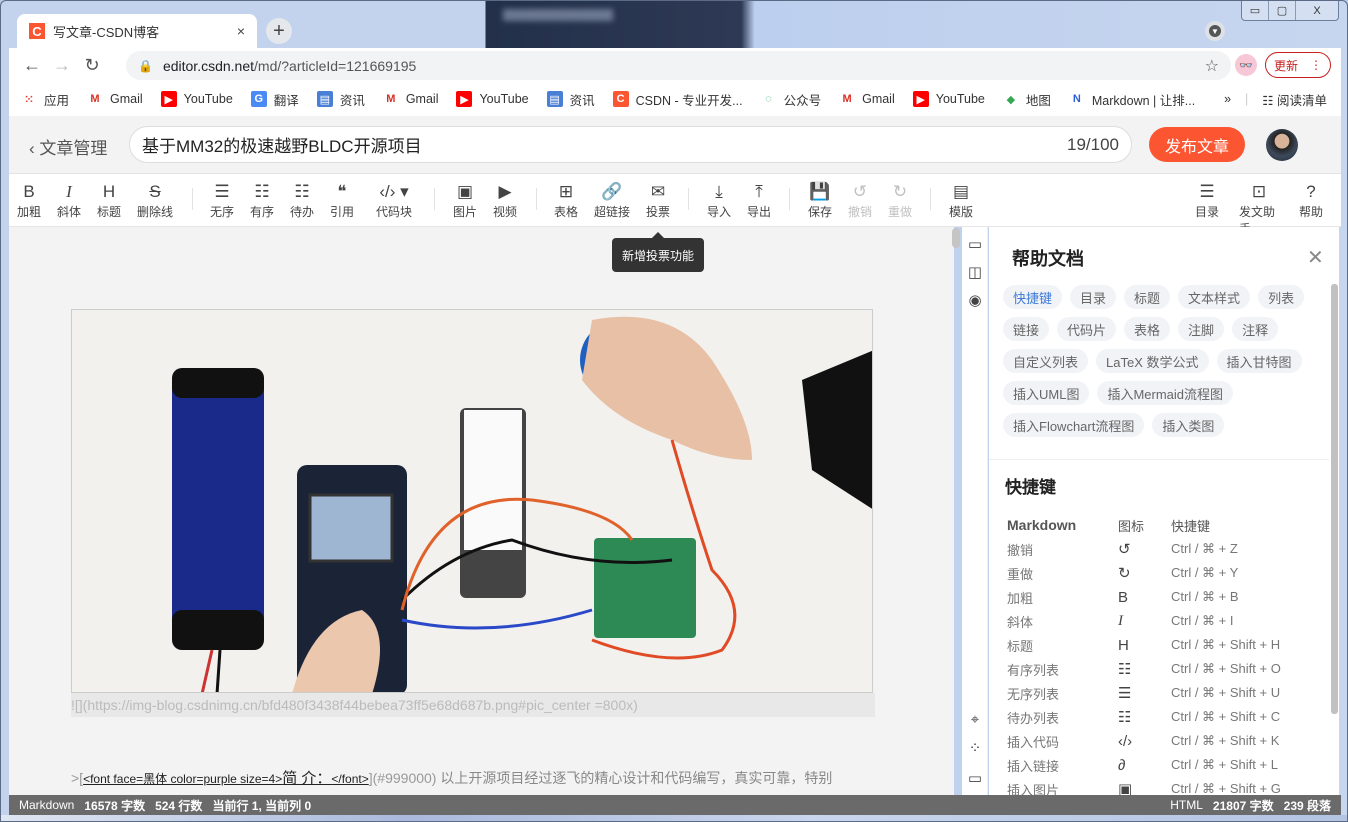  What do you see at coordinates (394, 200) in the screenshot?
I see `code-block-button: ‹/› ▾ 代码块` at bounding box center [394, 200].